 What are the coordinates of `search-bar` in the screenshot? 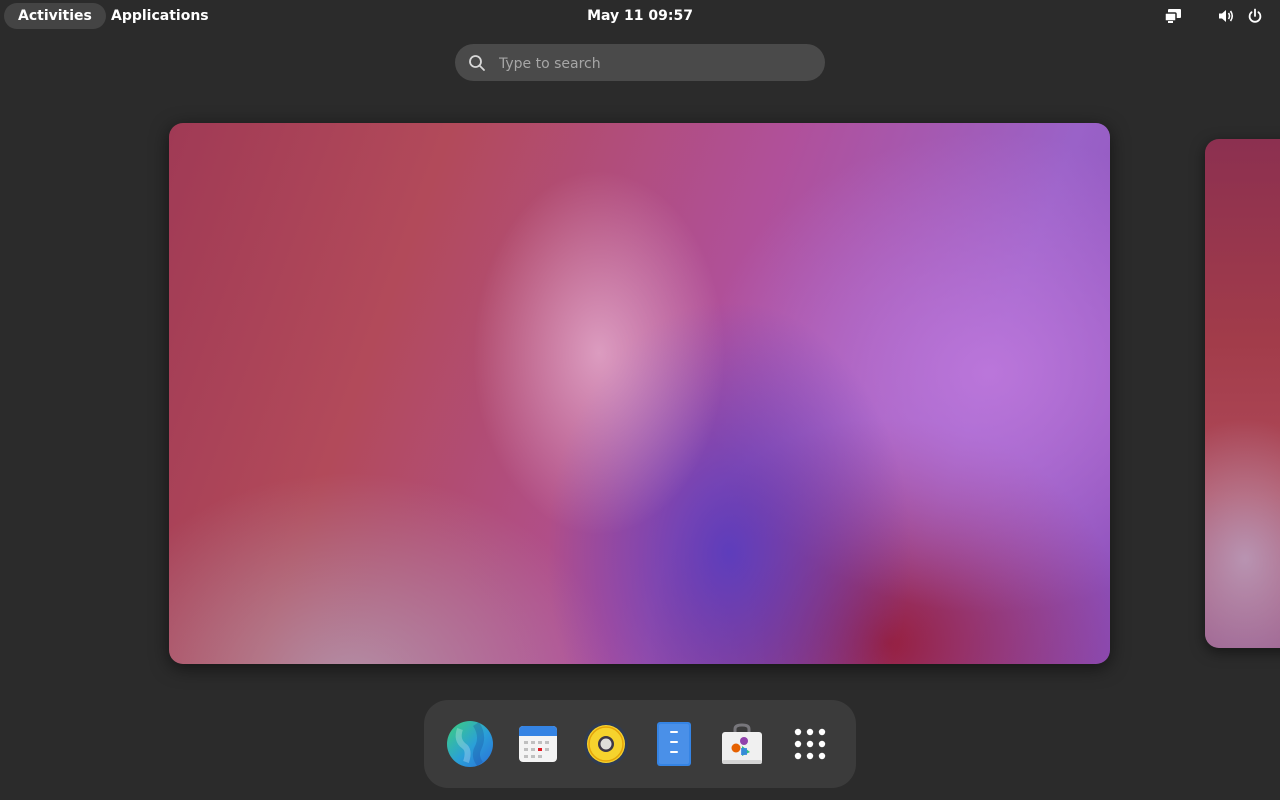 It's located at (640, 63).